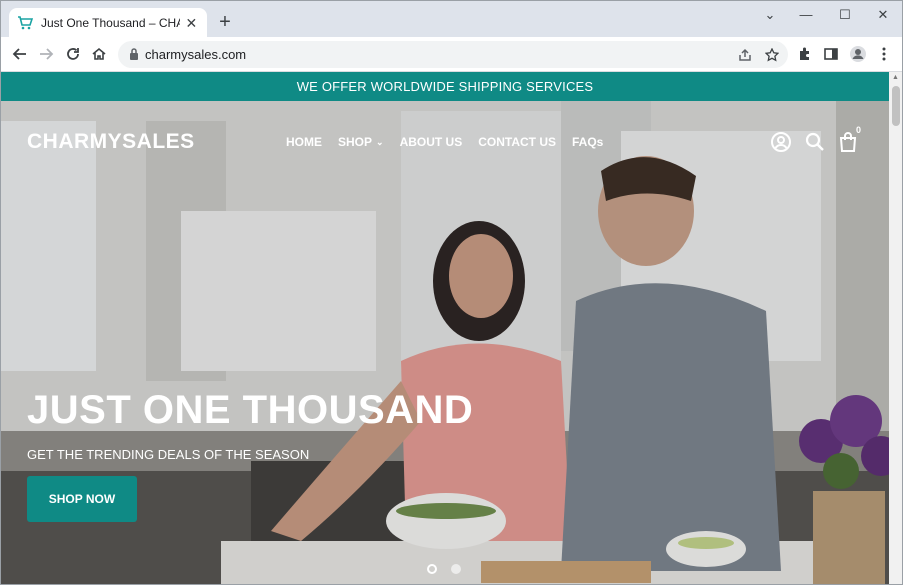  I want to click on lock-icon, so click(134, 54).